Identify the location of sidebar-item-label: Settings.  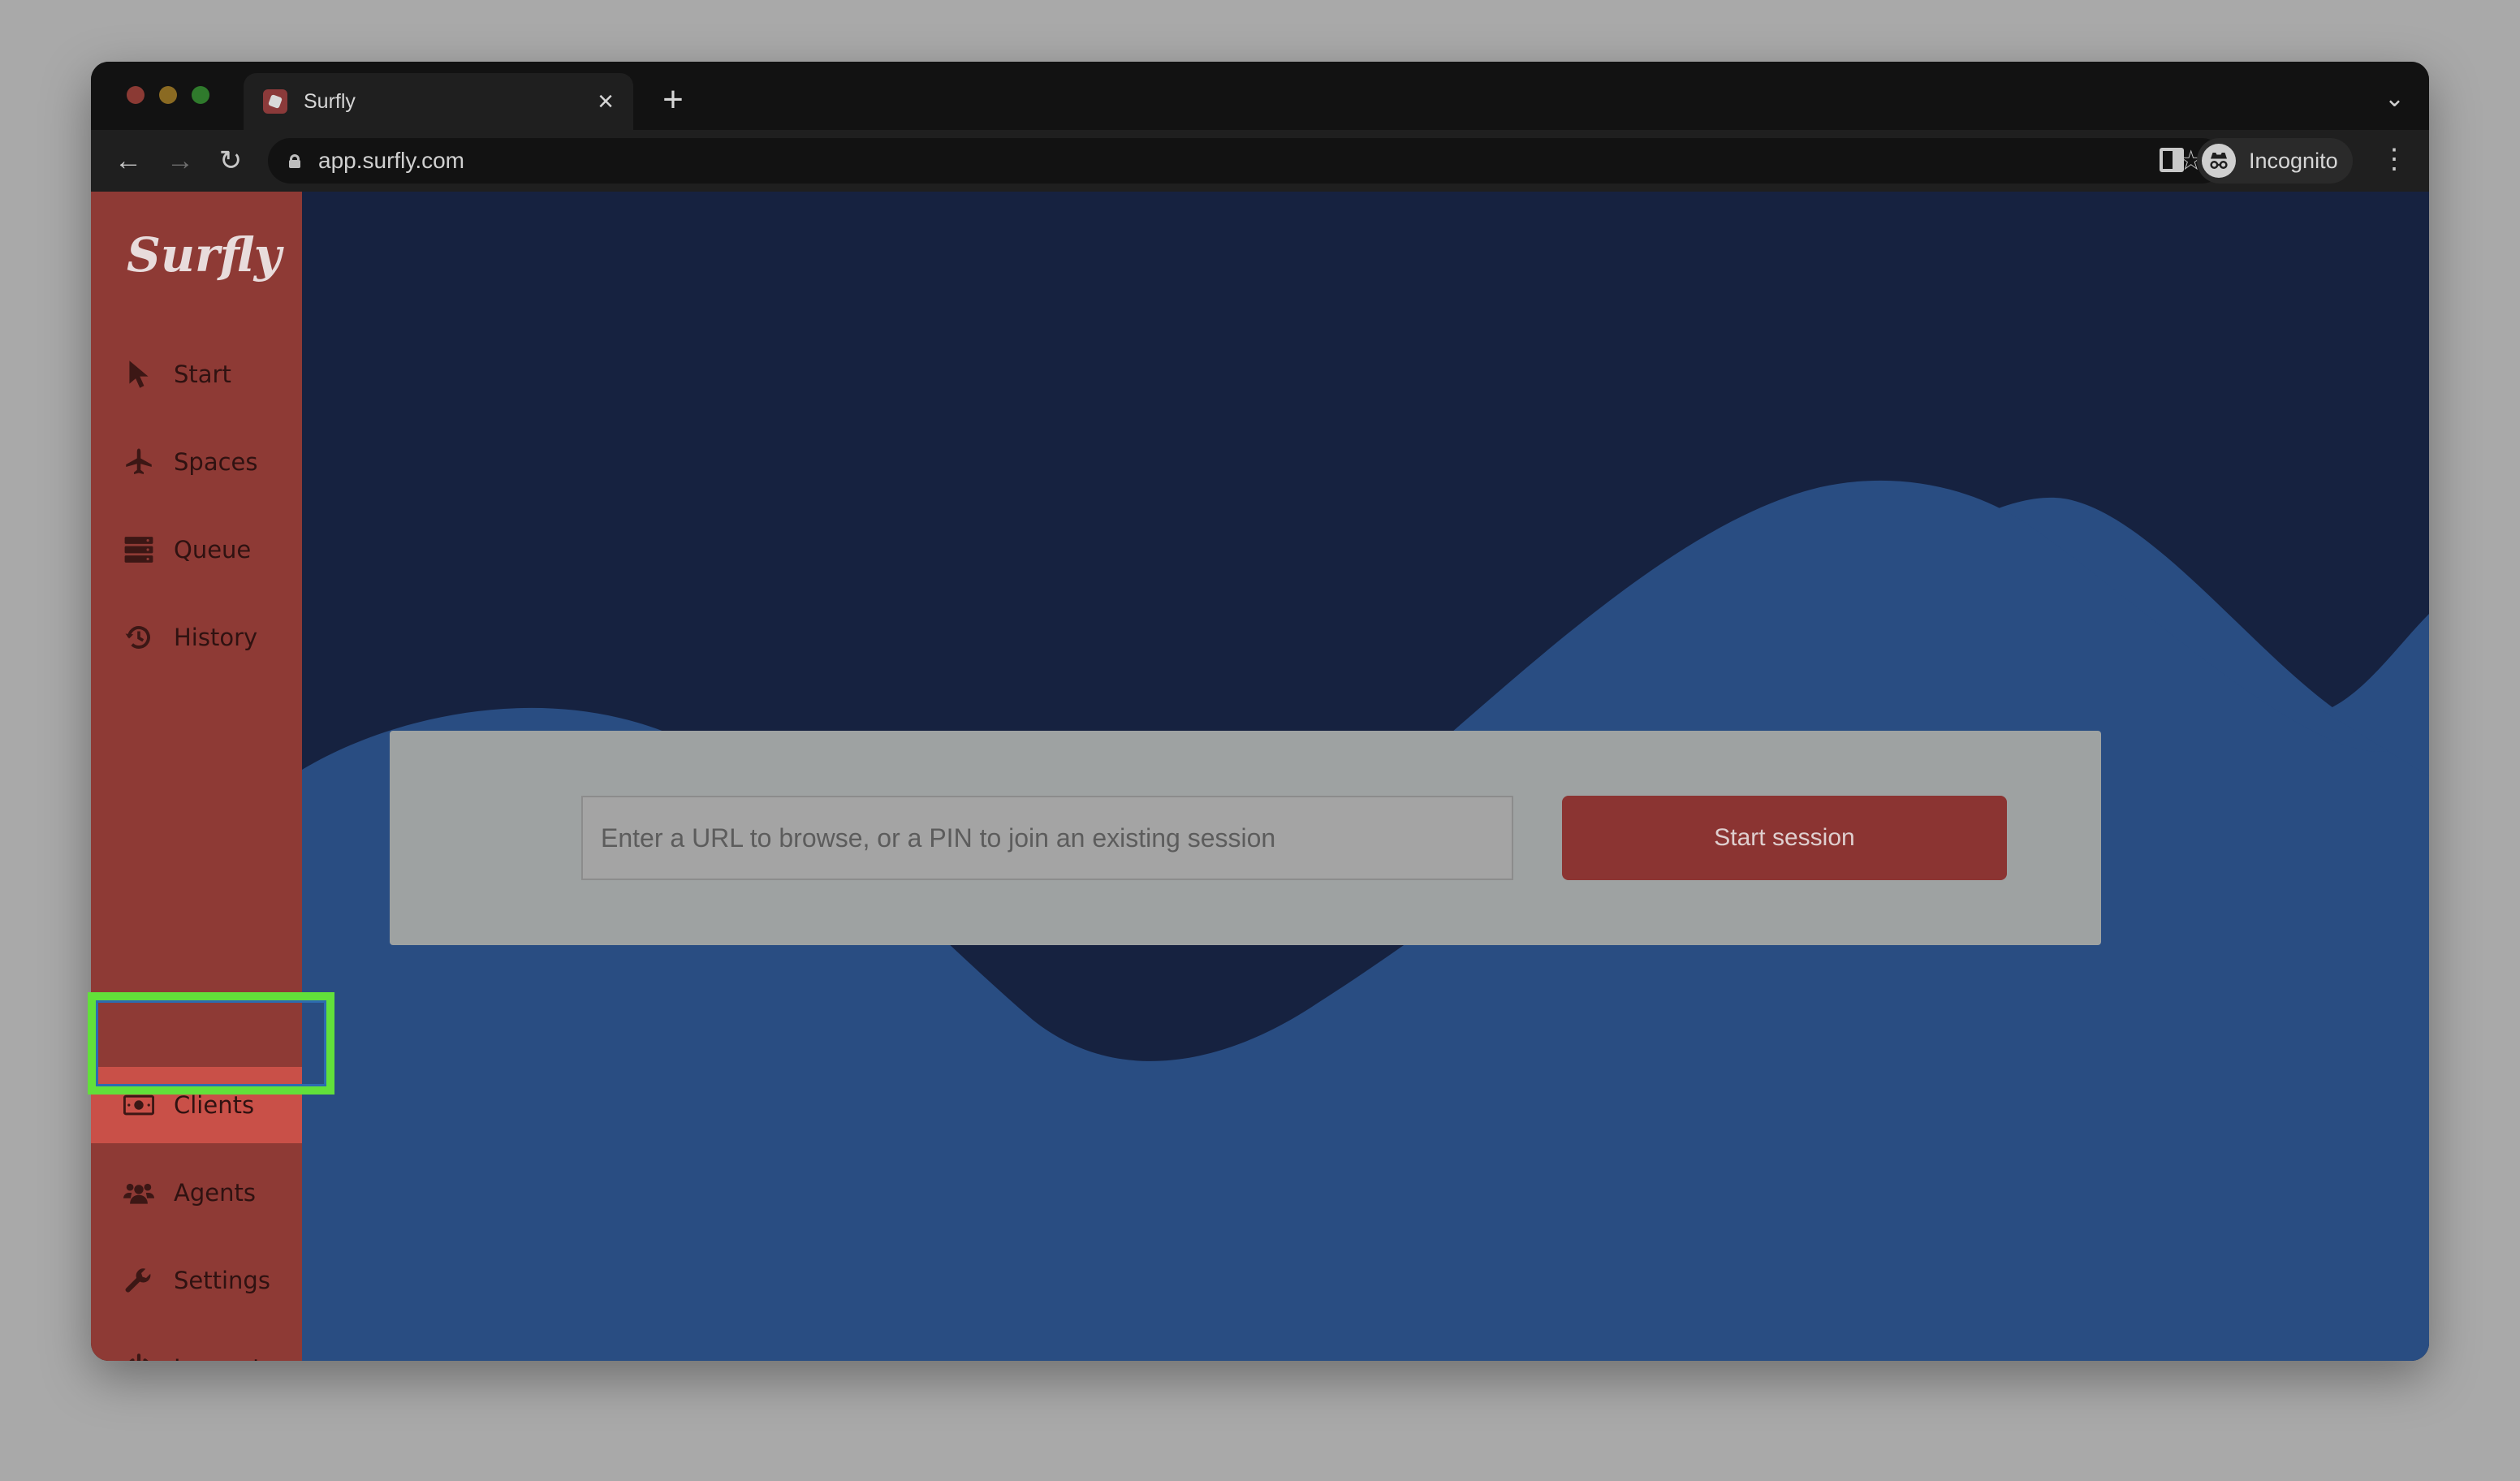
(222, 1281).